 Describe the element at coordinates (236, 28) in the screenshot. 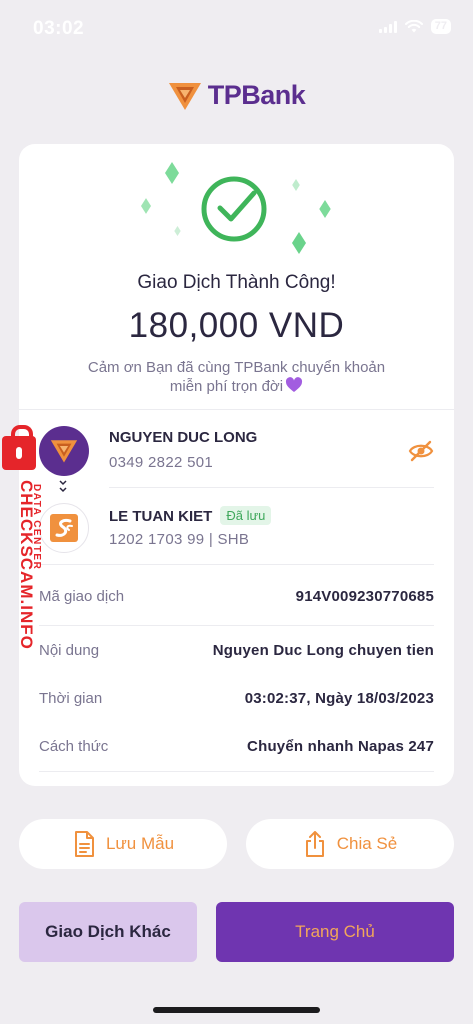

I see `status-bar: 03:02 77` at that location.